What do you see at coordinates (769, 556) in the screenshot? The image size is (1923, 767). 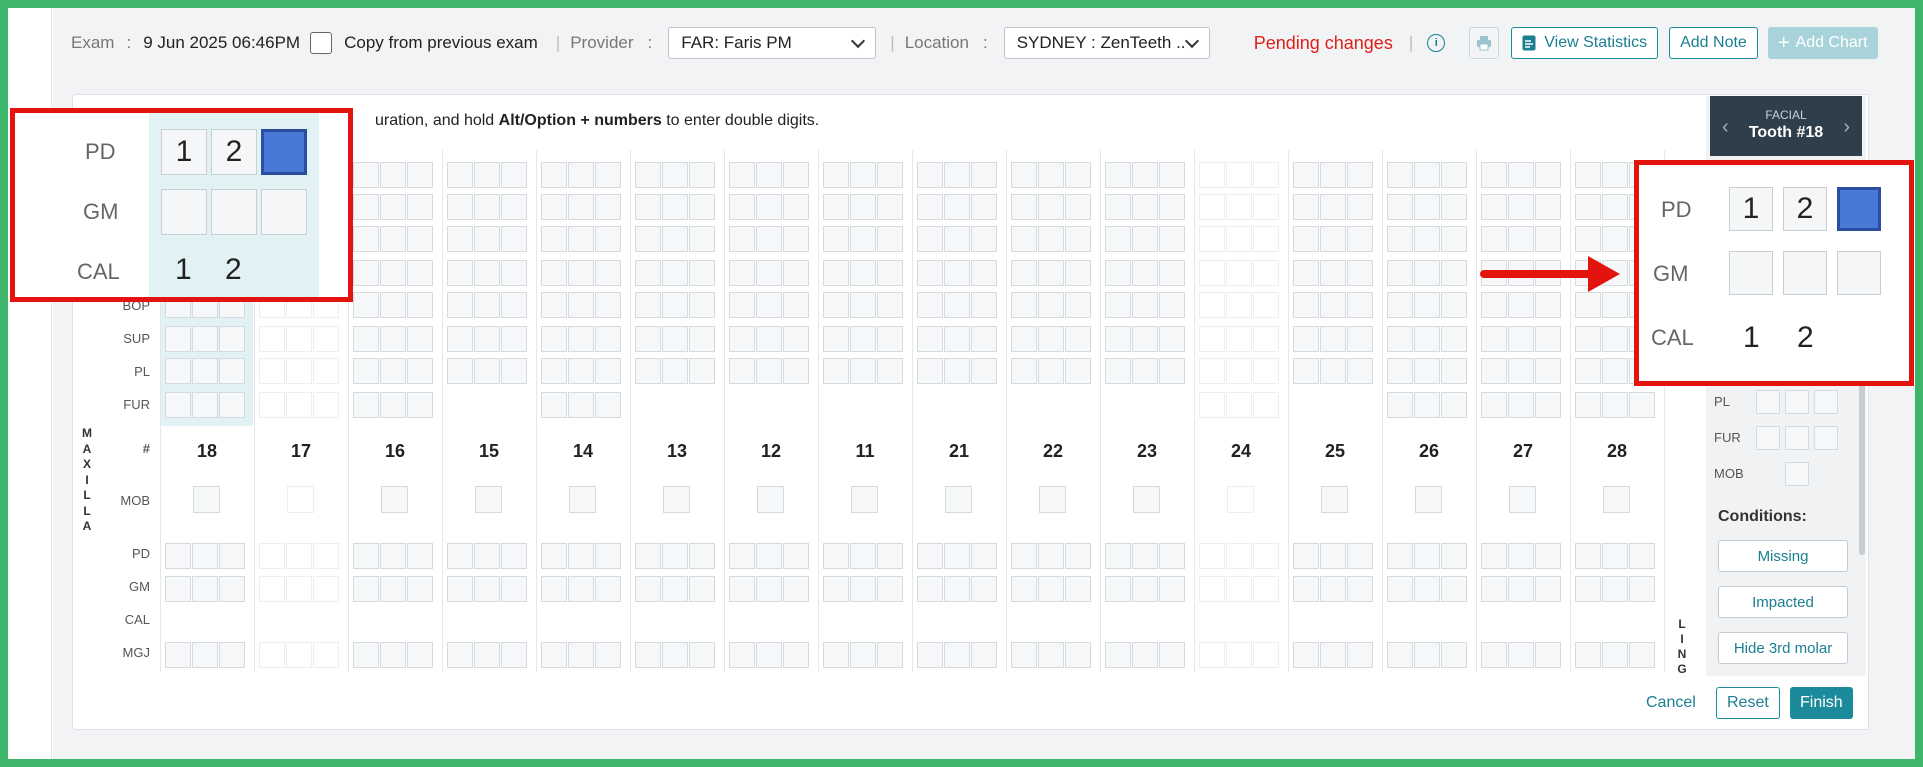 I see `tooth-12-pd-cell` at bounding box center [769, 556].